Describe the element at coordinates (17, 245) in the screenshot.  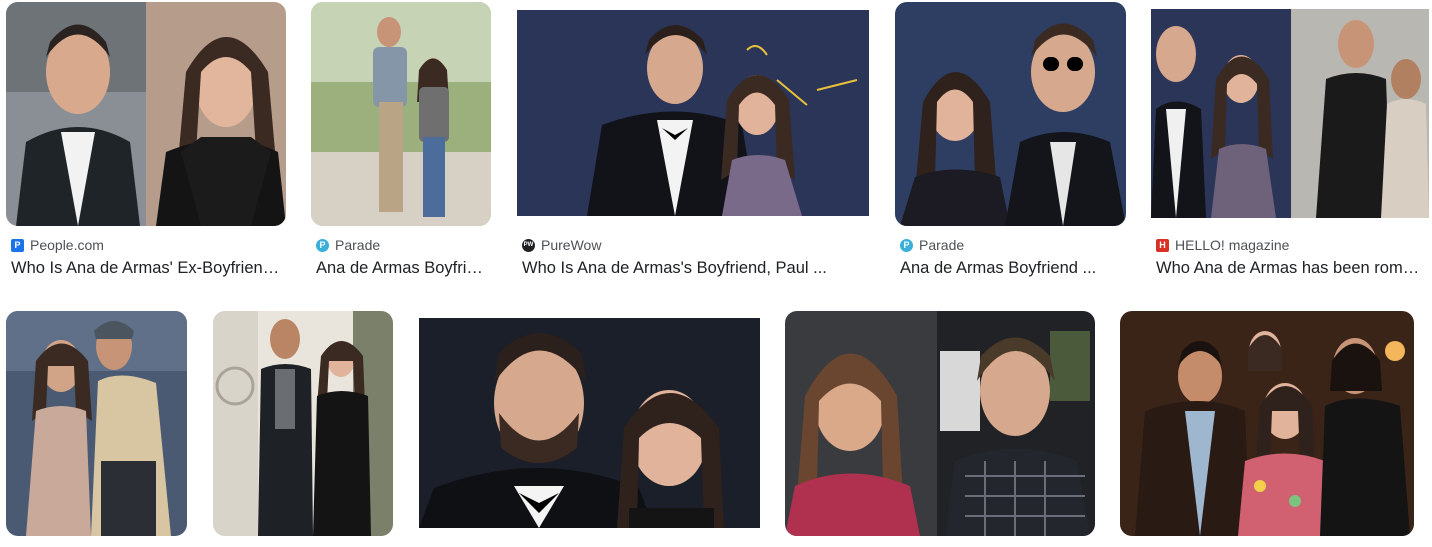
I see `people-favicon-icon: P` at that location.